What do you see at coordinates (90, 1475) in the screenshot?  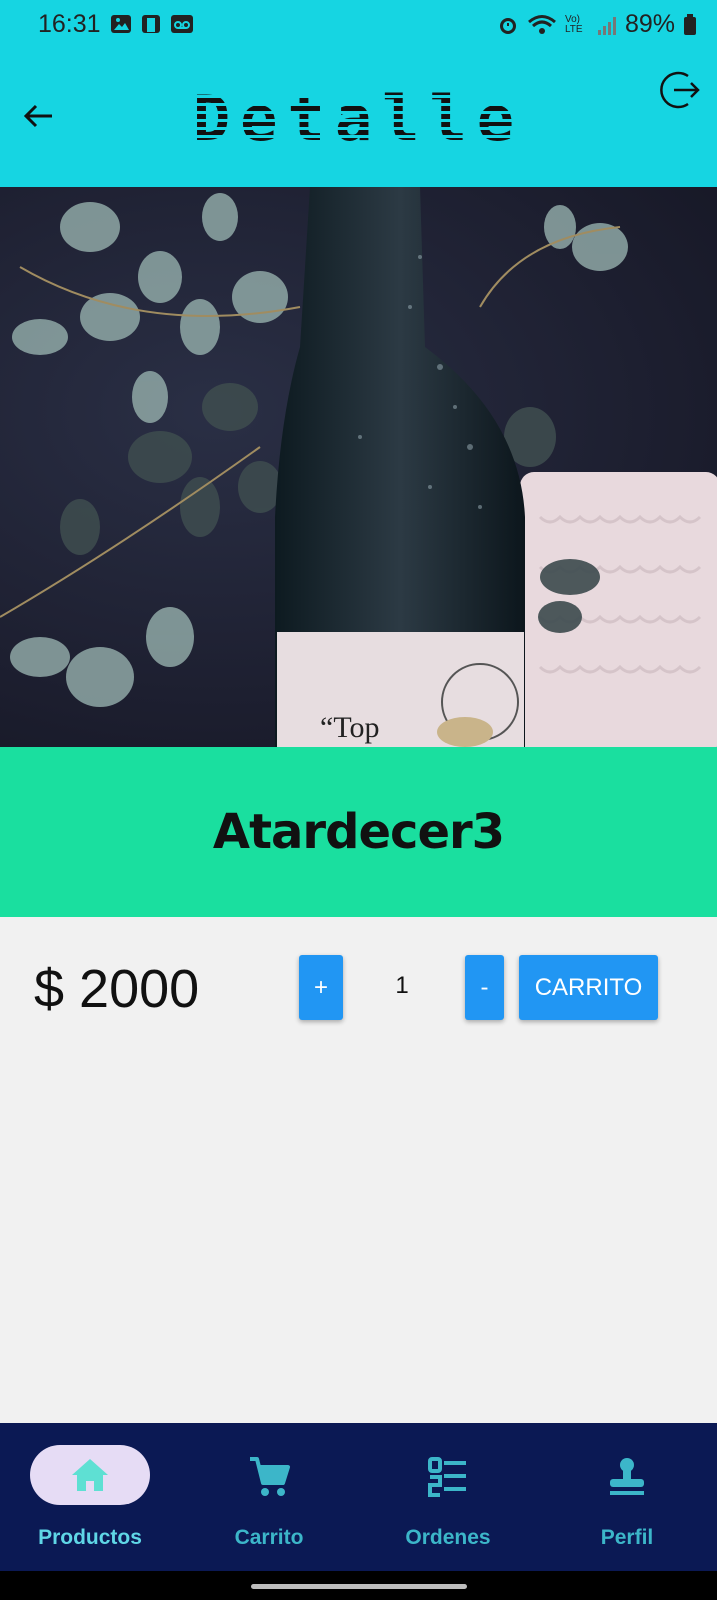 I see `home-icon` at bounding box center [90, 1475].